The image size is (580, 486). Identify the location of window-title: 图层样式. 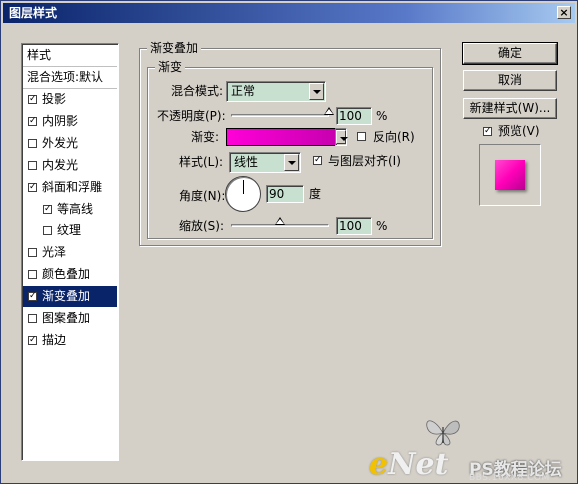
(33, 13).